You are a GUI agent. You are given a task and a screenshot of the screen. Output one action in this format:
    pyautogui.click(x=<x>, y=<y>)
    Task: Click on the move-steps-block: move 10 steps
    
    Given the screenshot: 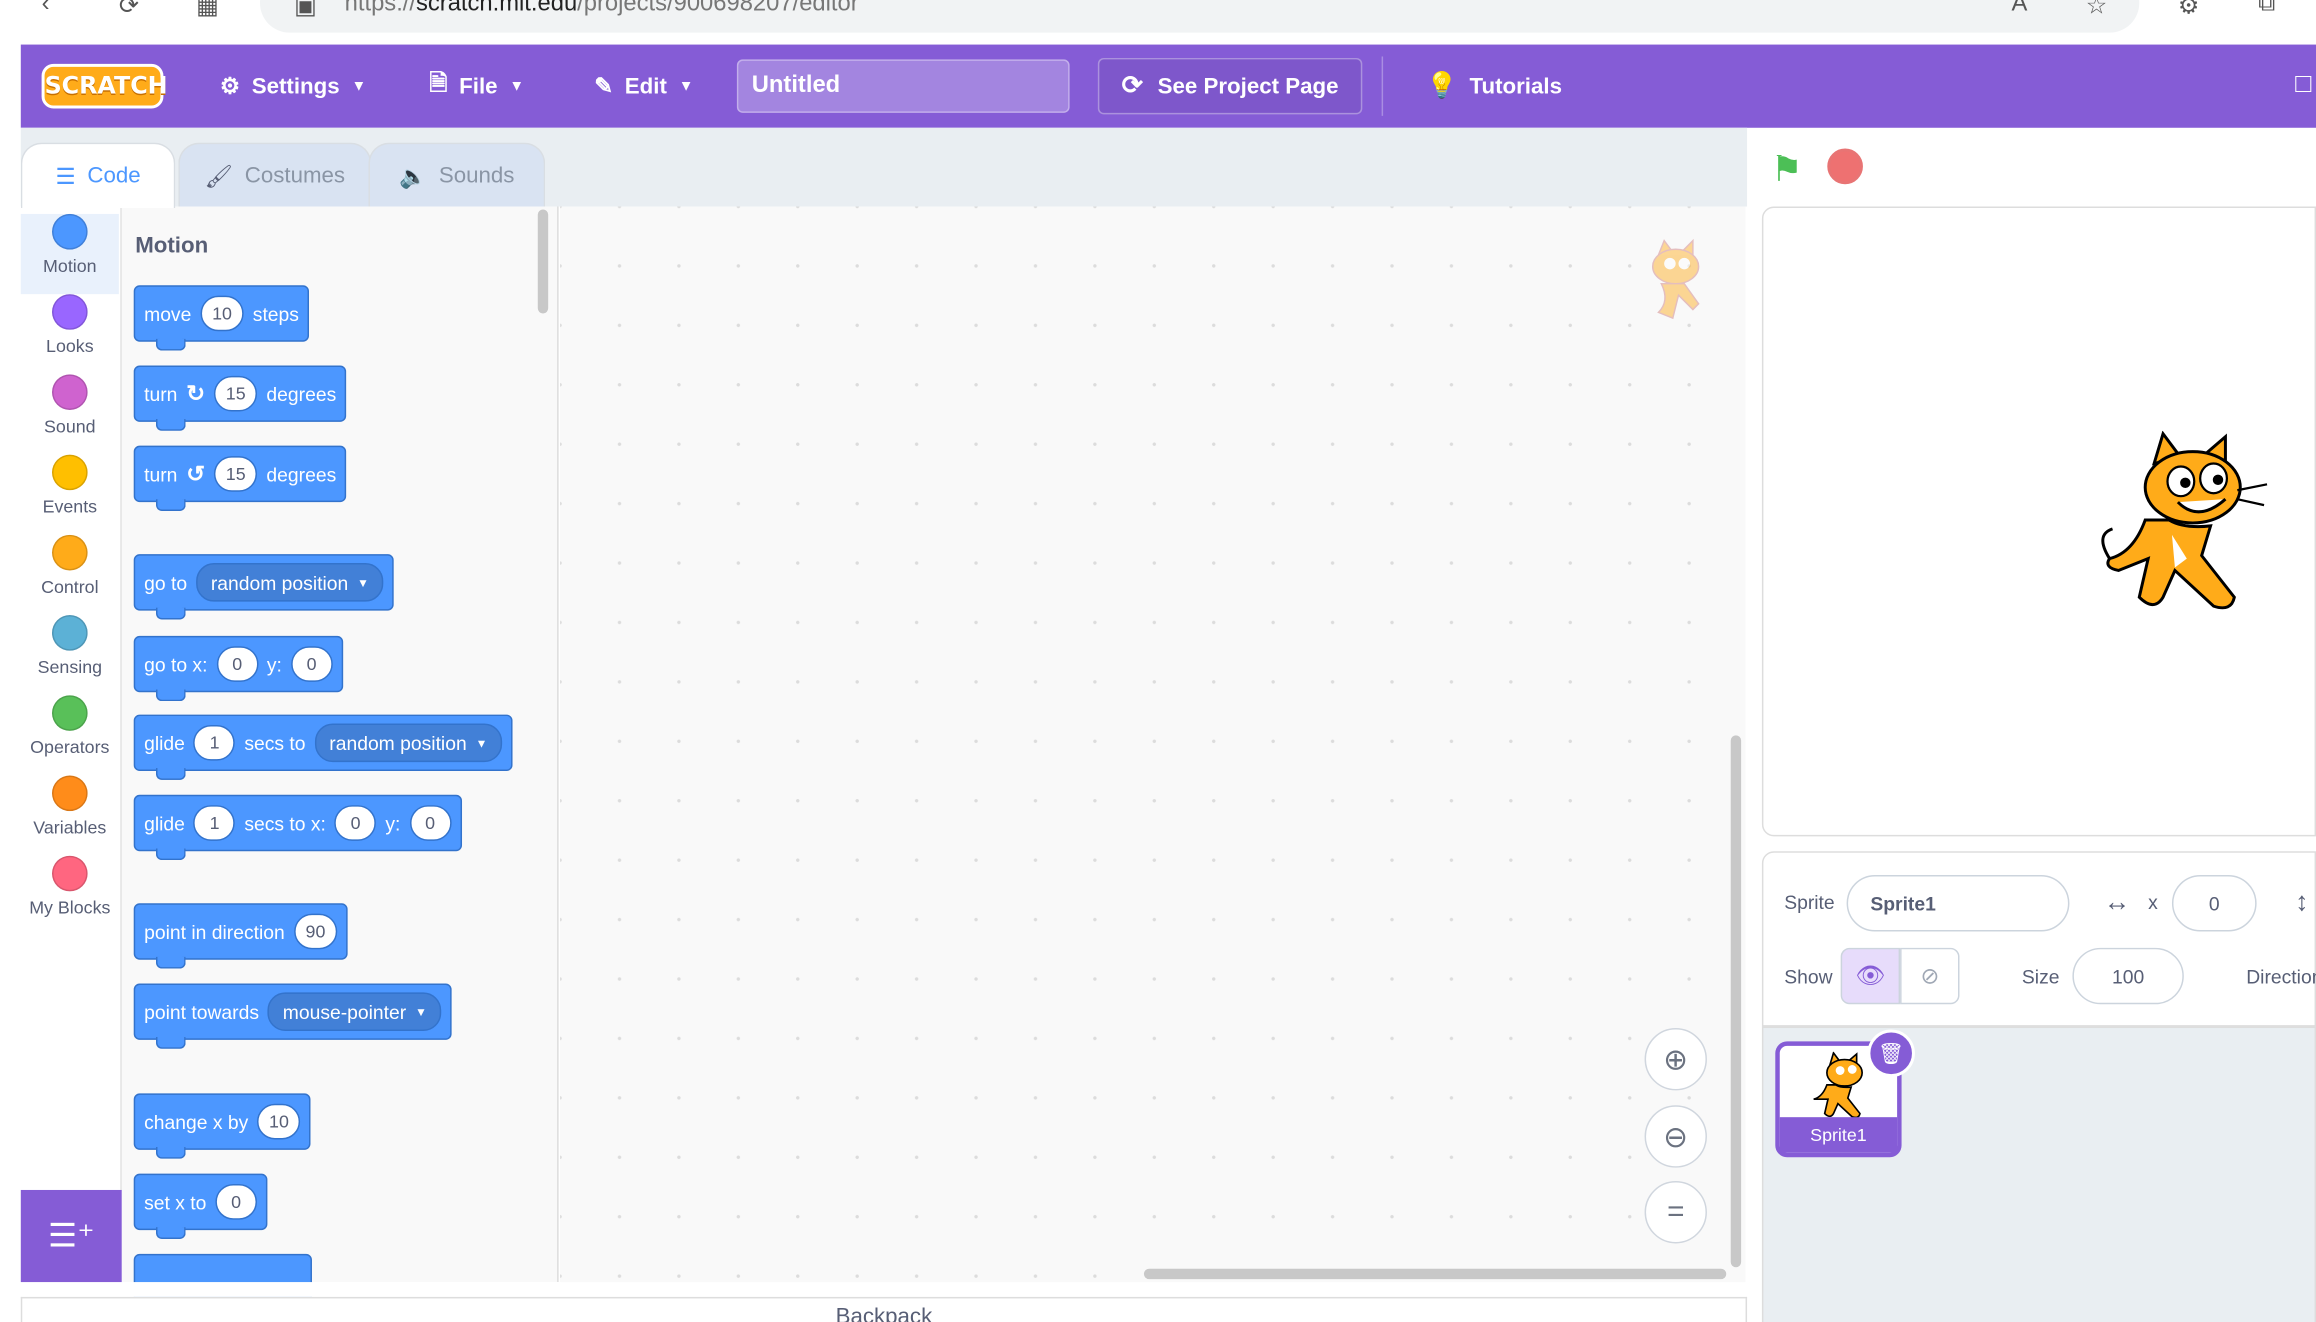 What is the action you would take?
    pyautogui.click(x=221, y=318)
    